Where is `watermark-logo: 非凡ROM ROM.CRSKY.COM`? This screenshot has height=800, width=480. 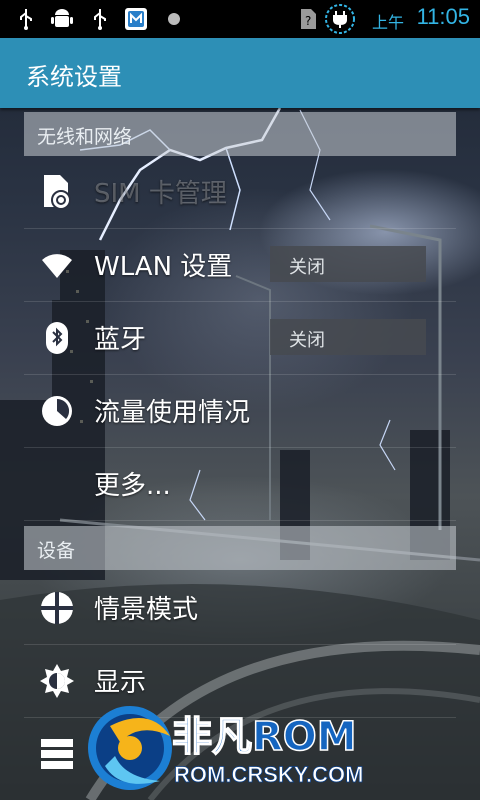
watermark-logo: 非凡ROM ROM.CRSKY.COM is located at coordinates (226, 748).